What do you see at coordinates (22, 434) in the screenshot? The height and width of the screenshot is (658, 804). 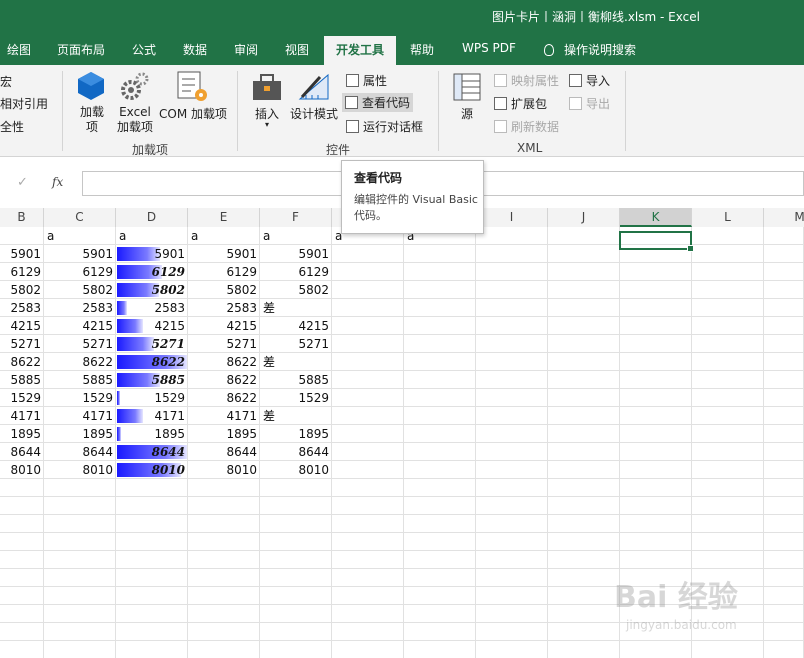 I see `cell-b: 1895` at bounding box center [22, 434].